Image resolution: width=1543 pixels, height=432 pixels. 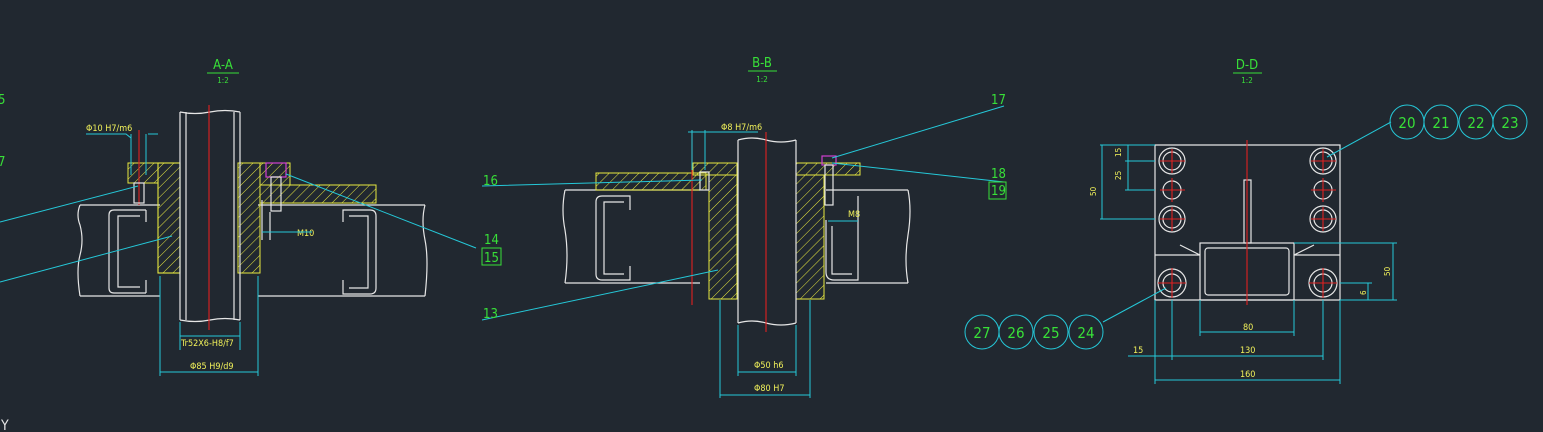 I want to click on balloon-26-label: 26, so click(x=1015, y=333).